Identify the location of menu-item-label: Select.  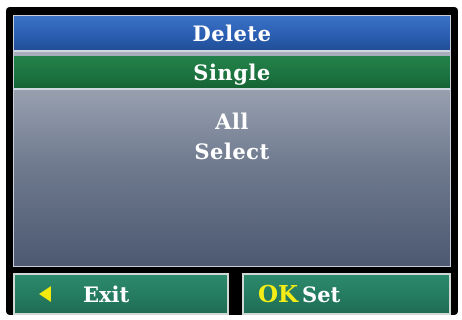
(232, 151).